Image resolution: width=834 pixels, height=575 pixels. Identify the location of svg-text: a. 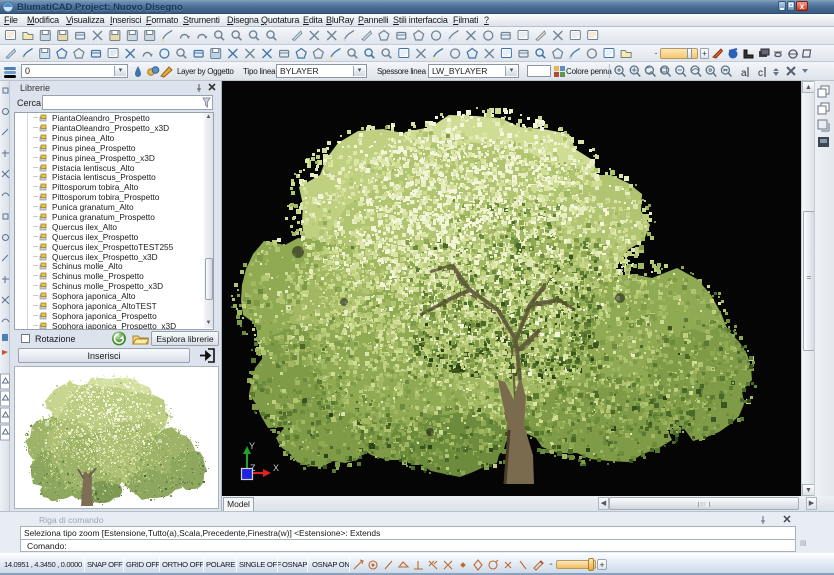
(744, 73).